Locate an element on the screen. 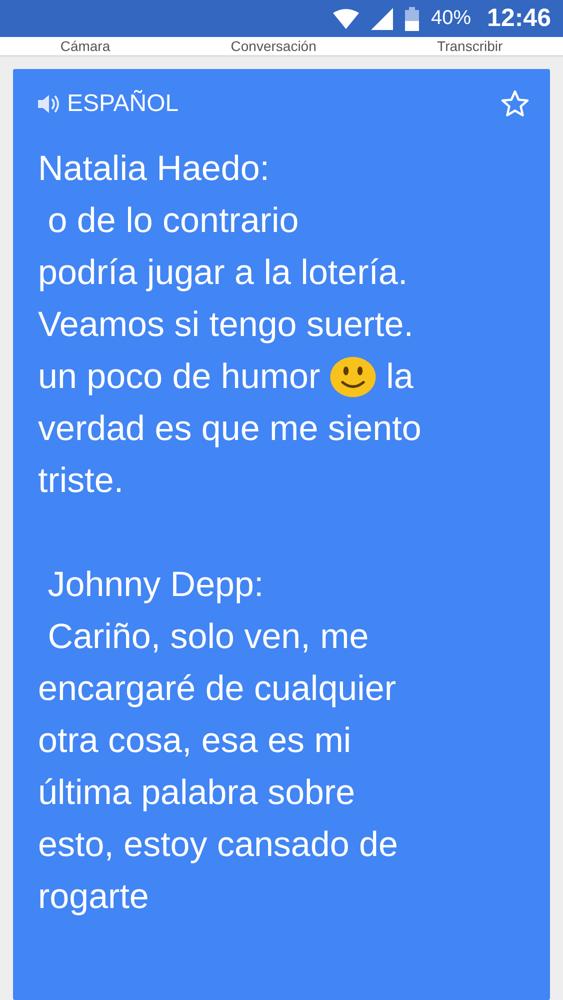  transcript-line: Veamos si tengo suerte. is located at coordinates (226, 325).